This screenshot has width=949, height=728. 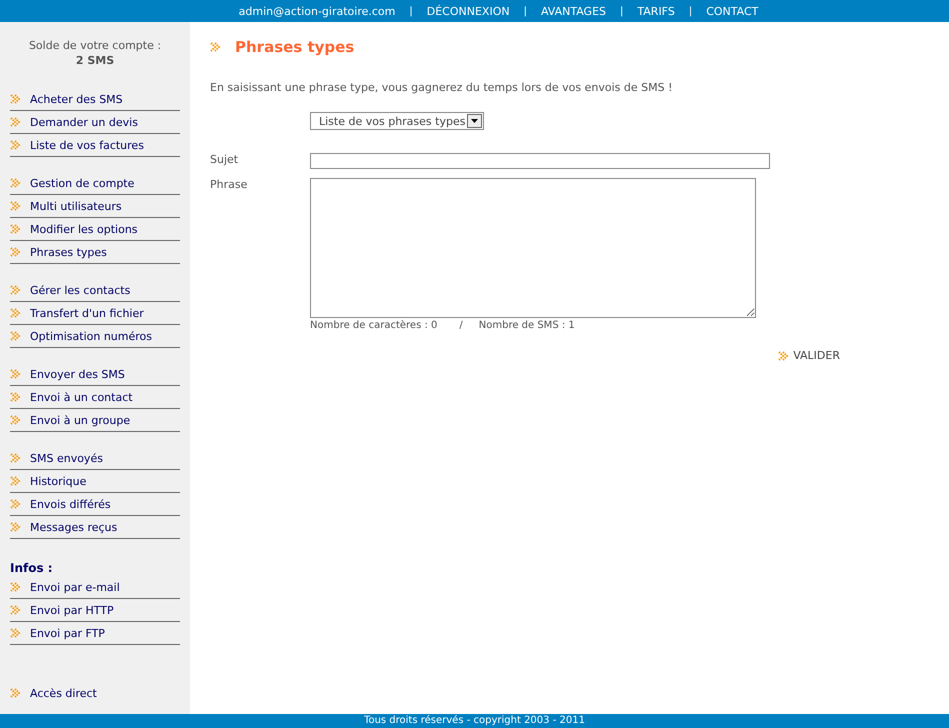 What do you see at coordinates (526, 325) in the screenshot?
I see `sms-count: Nombre de SMS : 1` at bounding box center [526, 325].